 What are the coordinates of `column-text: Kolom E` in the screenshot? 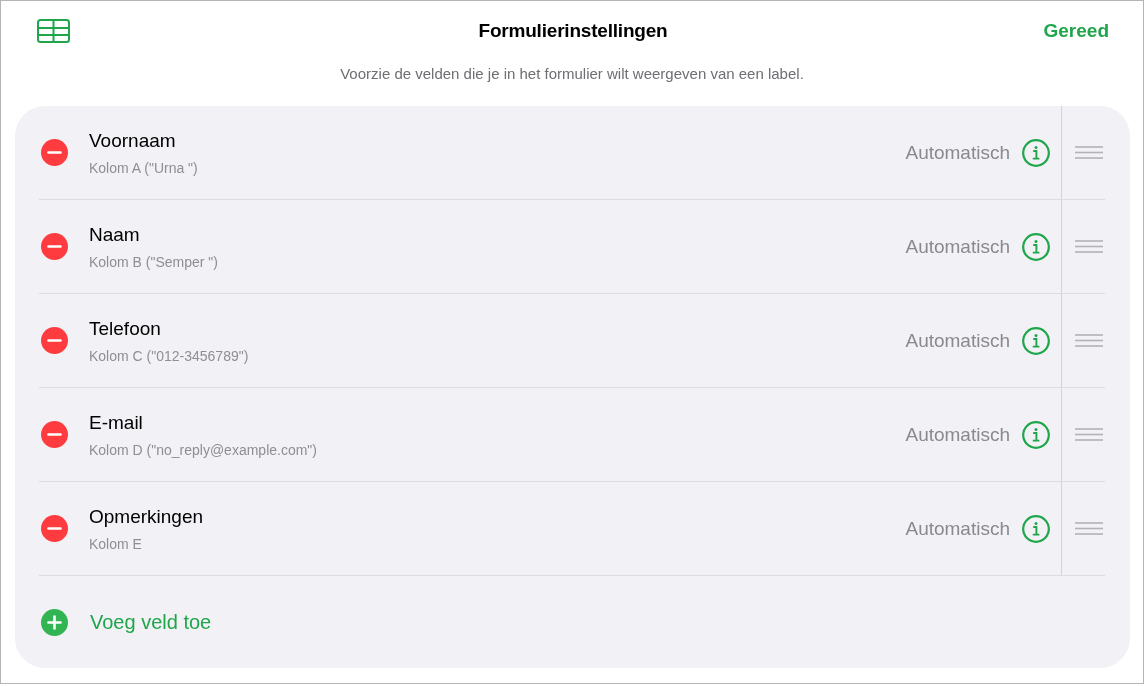 It's located at (115, 543).